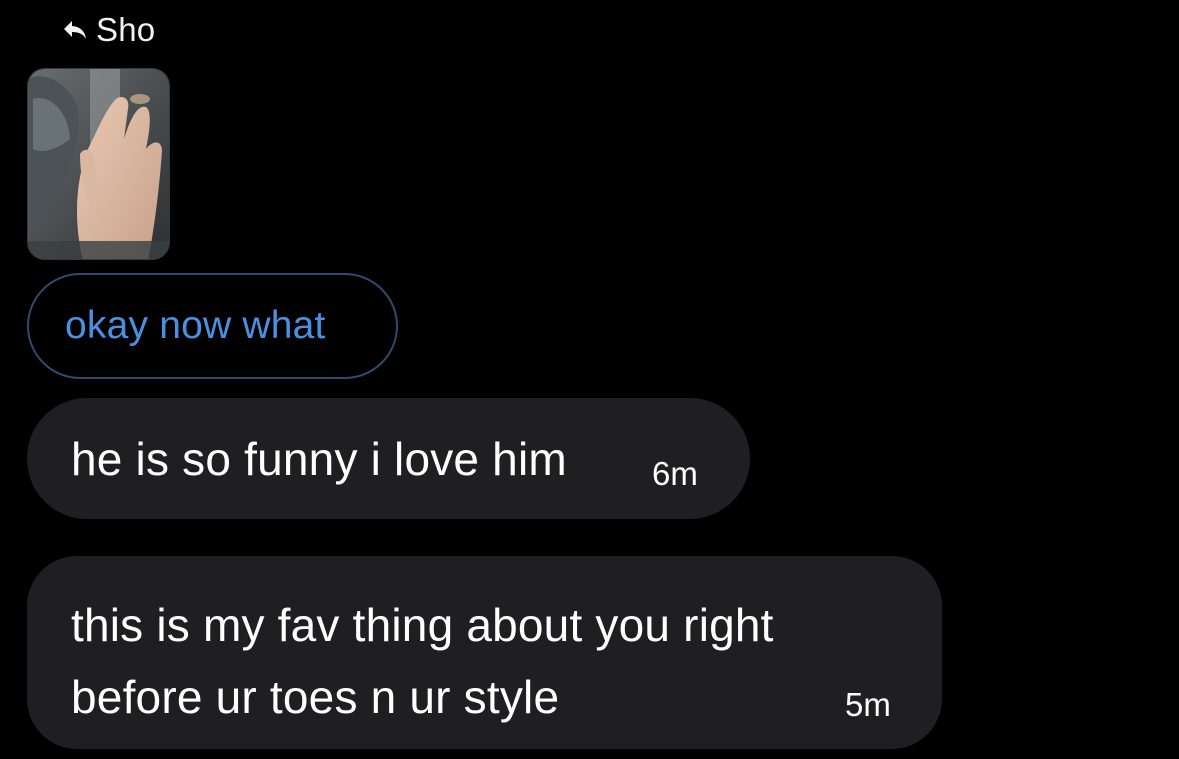 This screenshot has width=1179, height=759. What do you see at coordinates (675, 473) in the screenshot?
I see `message-timestamp: 6m` at bounding box center [675, 473].